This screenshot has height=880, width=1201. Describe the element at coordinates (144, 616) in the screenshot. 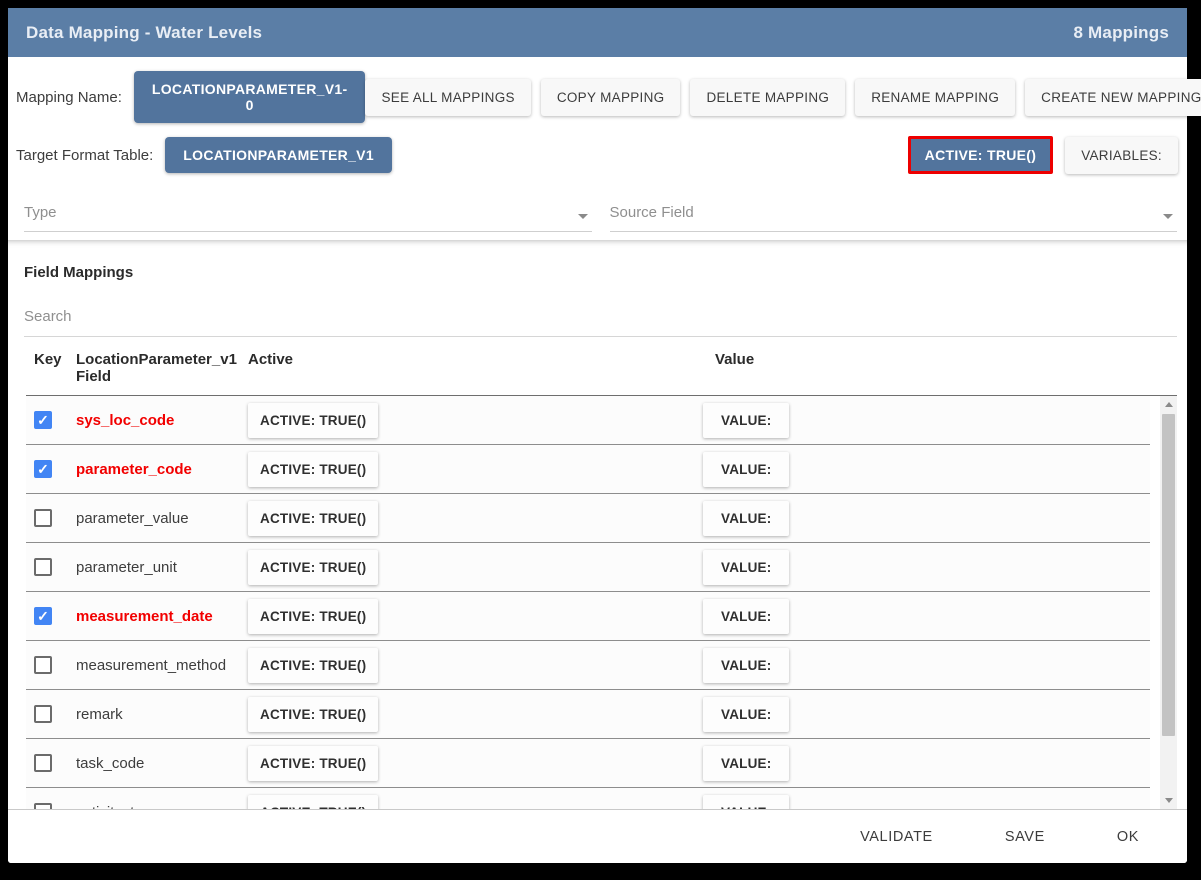

I see `field-name-label: measurement_date` at that location.